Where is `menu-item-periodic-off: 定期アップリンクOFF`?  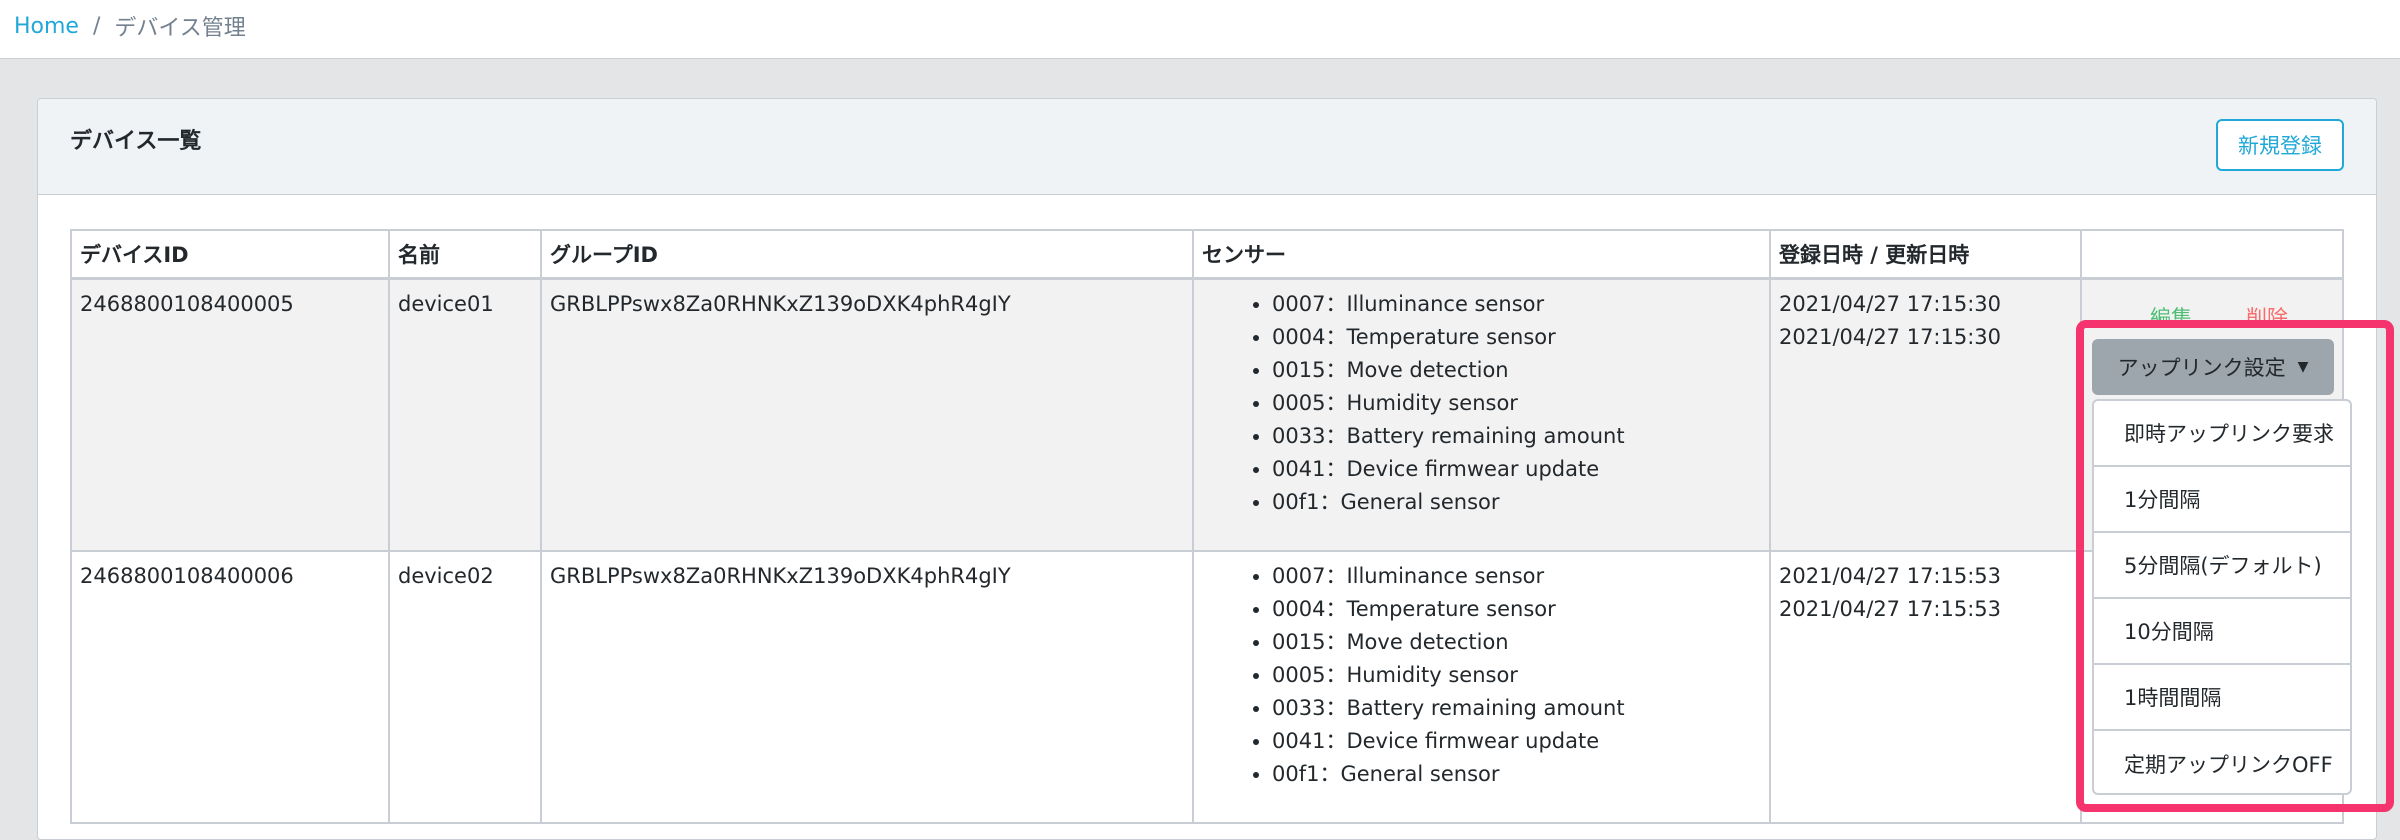 menu-item-periodic-off: 定期アップリンクOFF is located at coordinates (2222, 764).